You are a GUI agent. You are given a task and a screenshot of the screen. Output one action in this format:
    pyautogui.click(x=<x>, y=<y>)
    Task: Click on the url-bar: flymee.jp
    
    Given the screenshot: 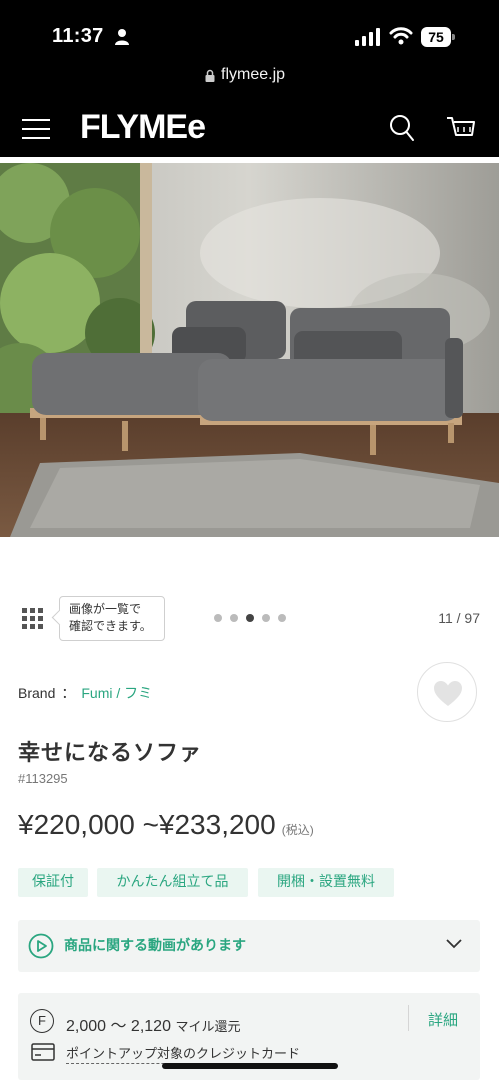 What is the action you would take?
    pyautogui.click(x=249, y=81)
    